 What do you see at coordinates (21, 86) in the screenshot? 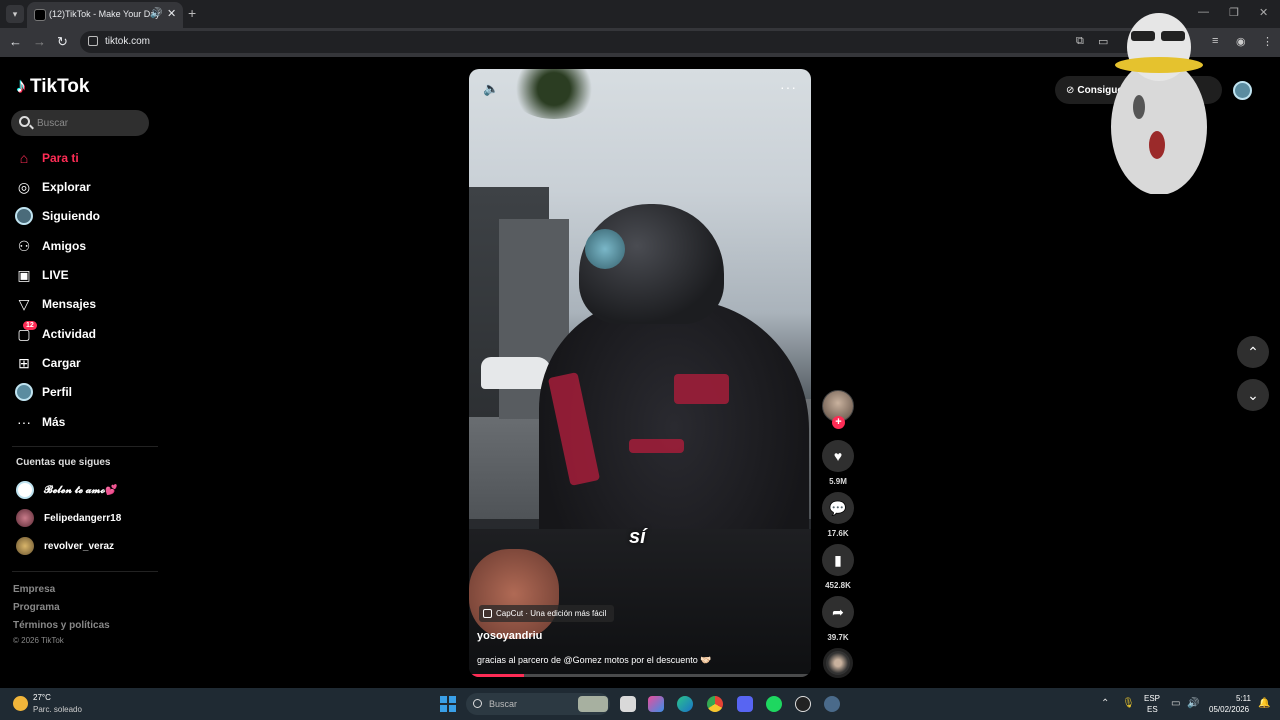
I see `tiktok-note-icon: ♪` at bounding box center [21, 86].